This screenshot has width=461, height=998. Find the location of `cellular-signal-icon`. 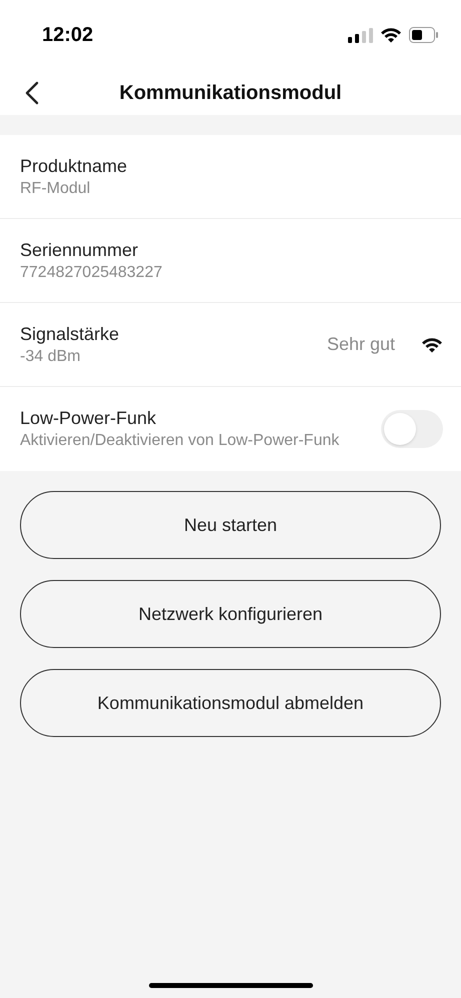

cellular-signal-icon is located at coordinates (360, 35).